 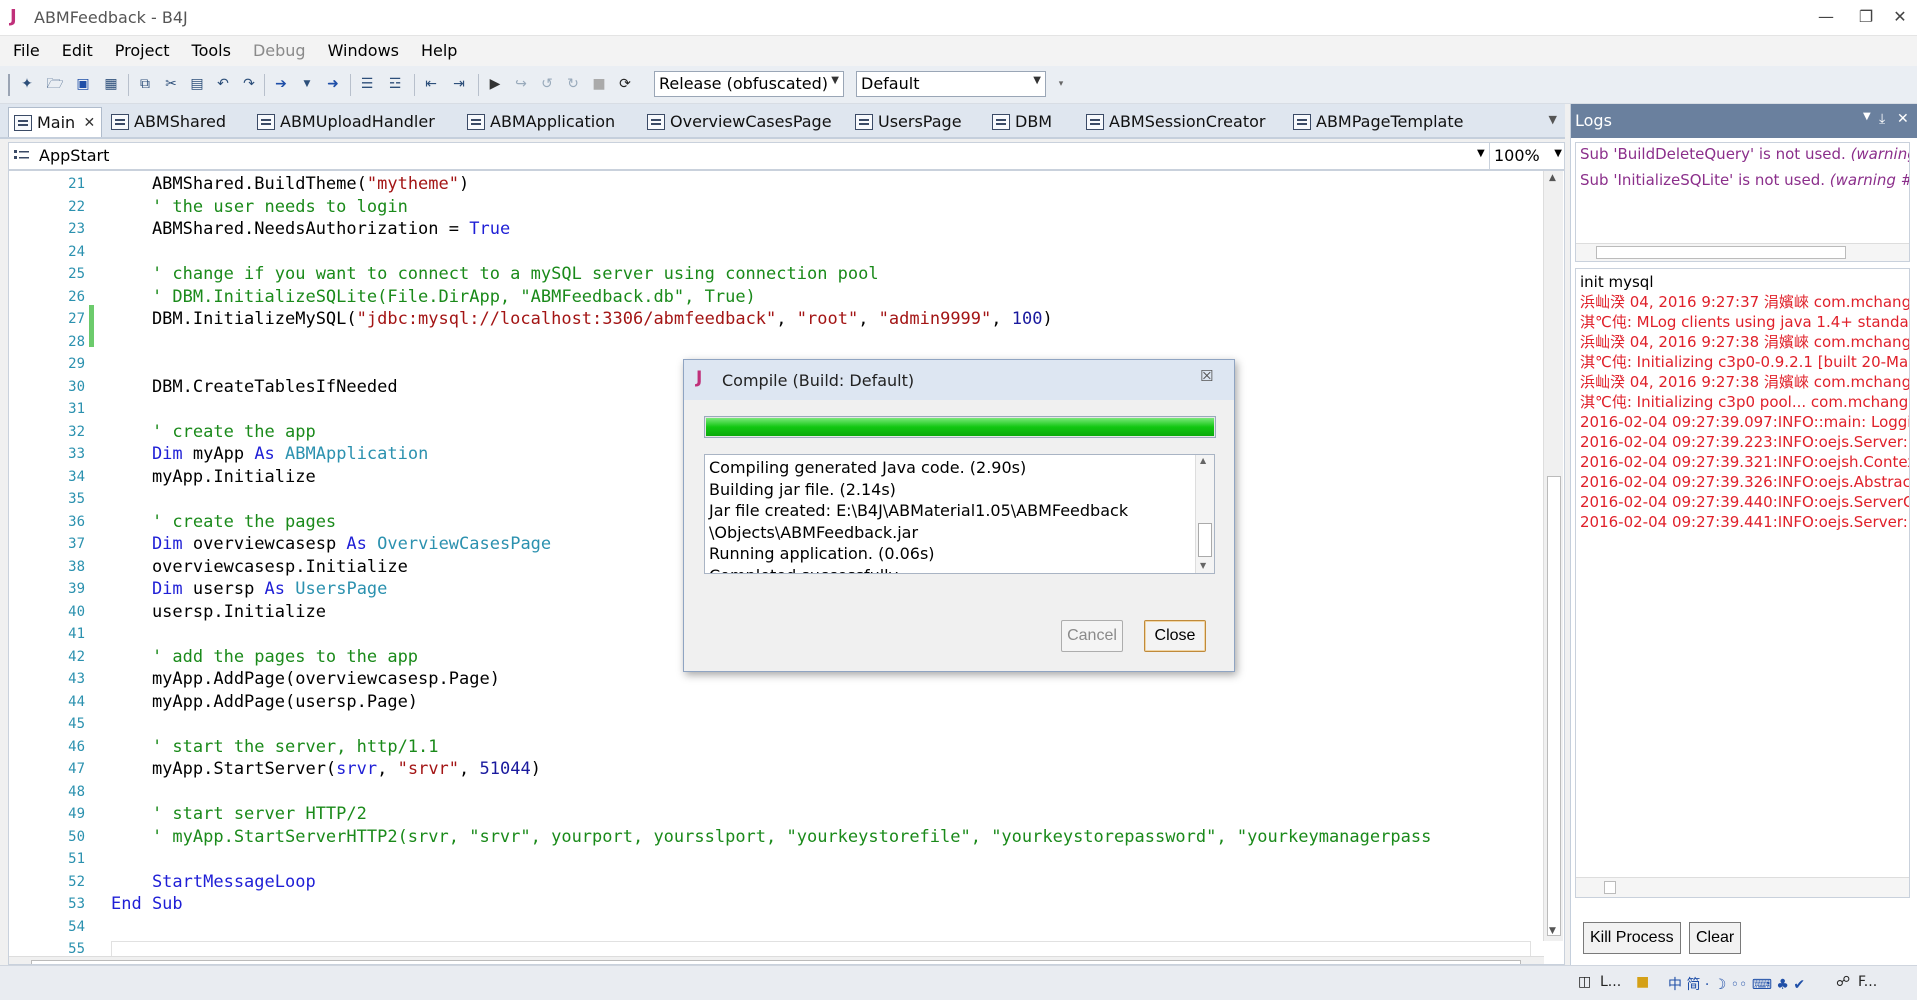 What do you see at coordinates (1742, 282) in the screenshot?
I see `log-line: init mysql` at bounding box center [1742, 282].